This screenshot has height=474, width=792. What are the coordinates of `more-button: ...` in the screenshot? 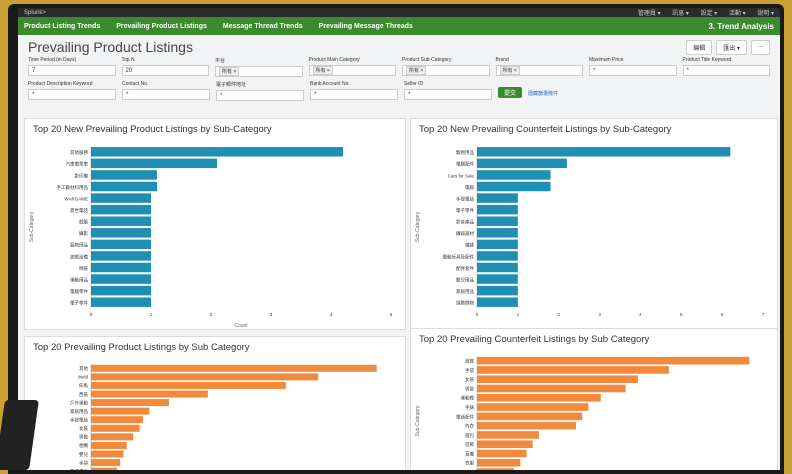 It's located at (760, 47).